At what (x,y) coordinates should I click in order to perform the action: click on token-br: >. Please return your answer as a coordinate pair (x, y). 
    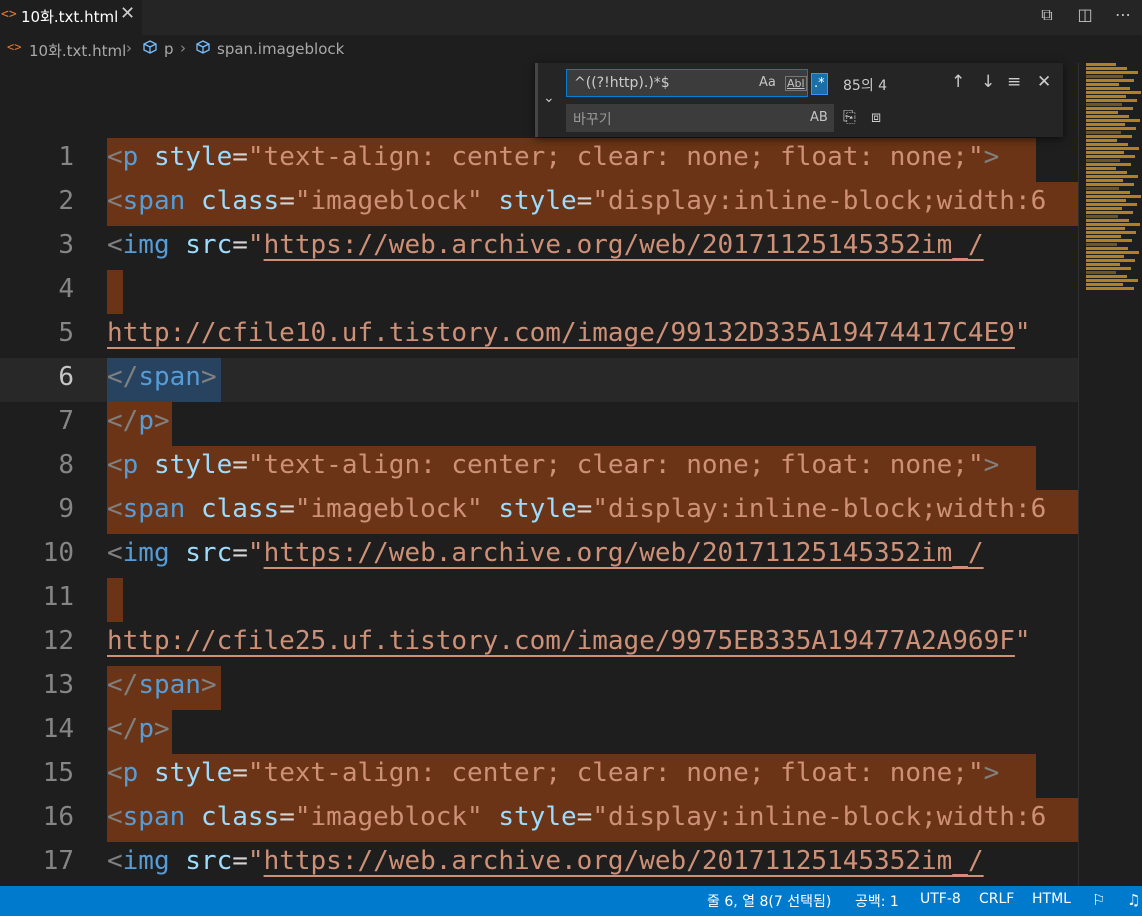
    Looking at the image, I should click on (208, 377).